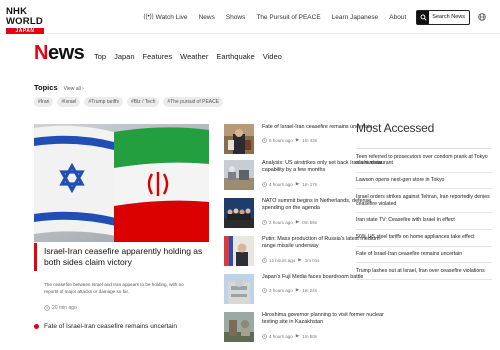 Image resolution: width=500 pixels, height=350 pixels. I want to click on story-duration: 1m 24s, so click(310, 290).